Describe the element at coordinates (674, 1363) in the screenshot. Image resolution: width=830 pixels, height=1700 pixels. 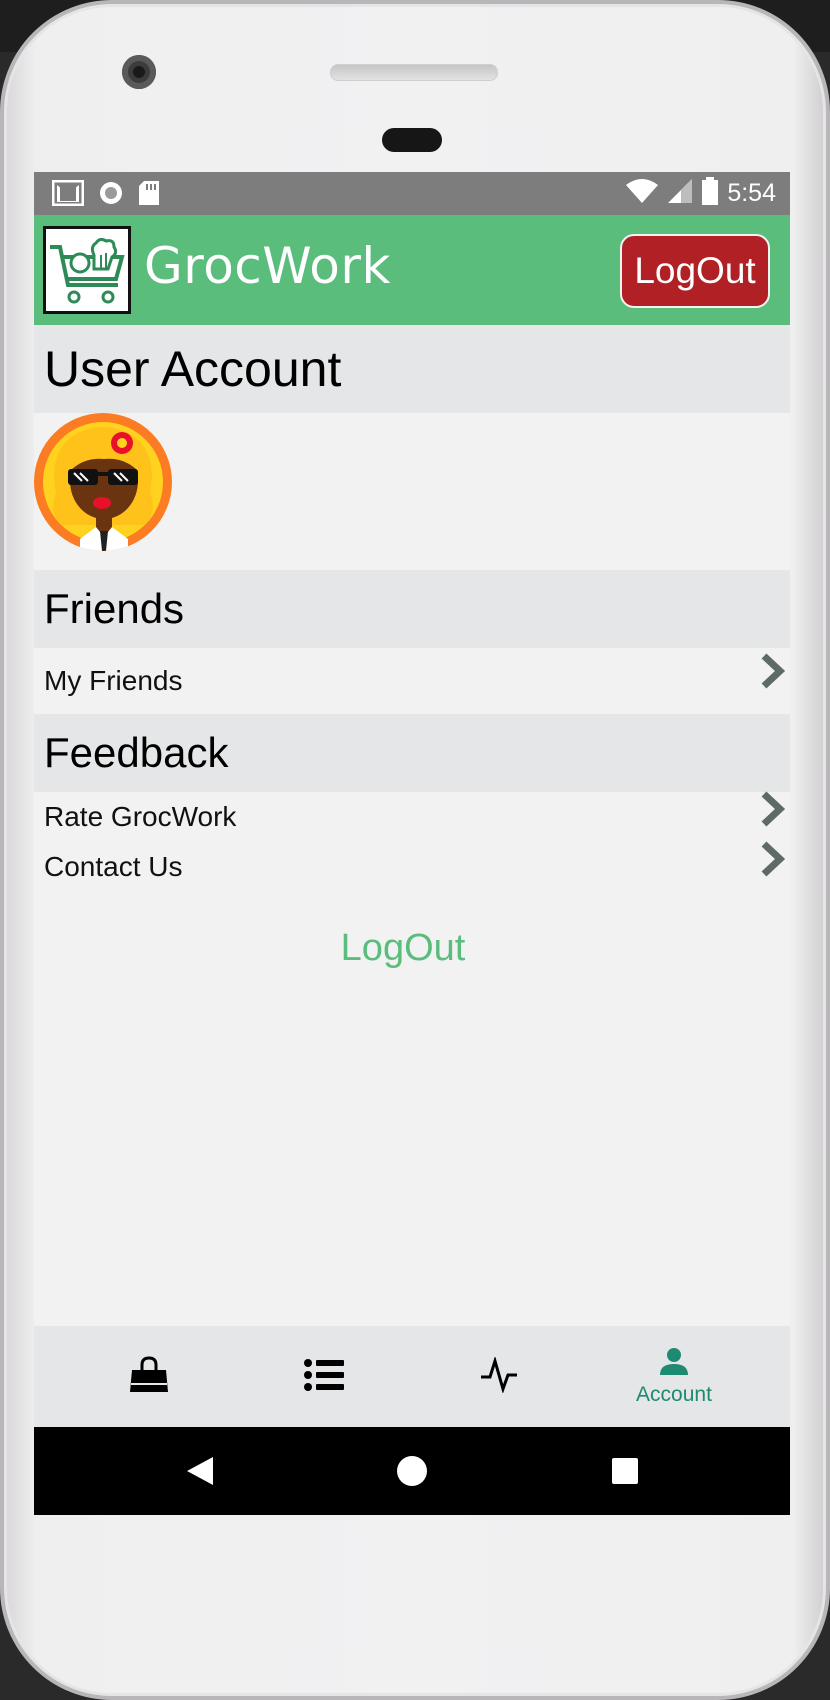
I see `person-icon` at that location.